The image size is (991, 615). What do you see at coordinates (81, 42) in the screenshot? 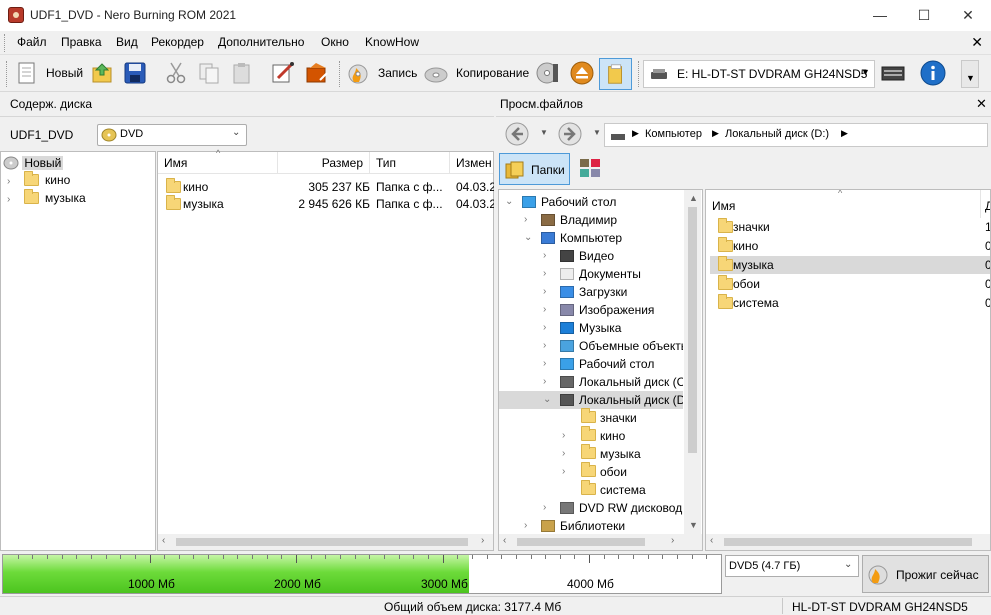
I see `menu-edit: Правка` at bounding box center [81, 42].